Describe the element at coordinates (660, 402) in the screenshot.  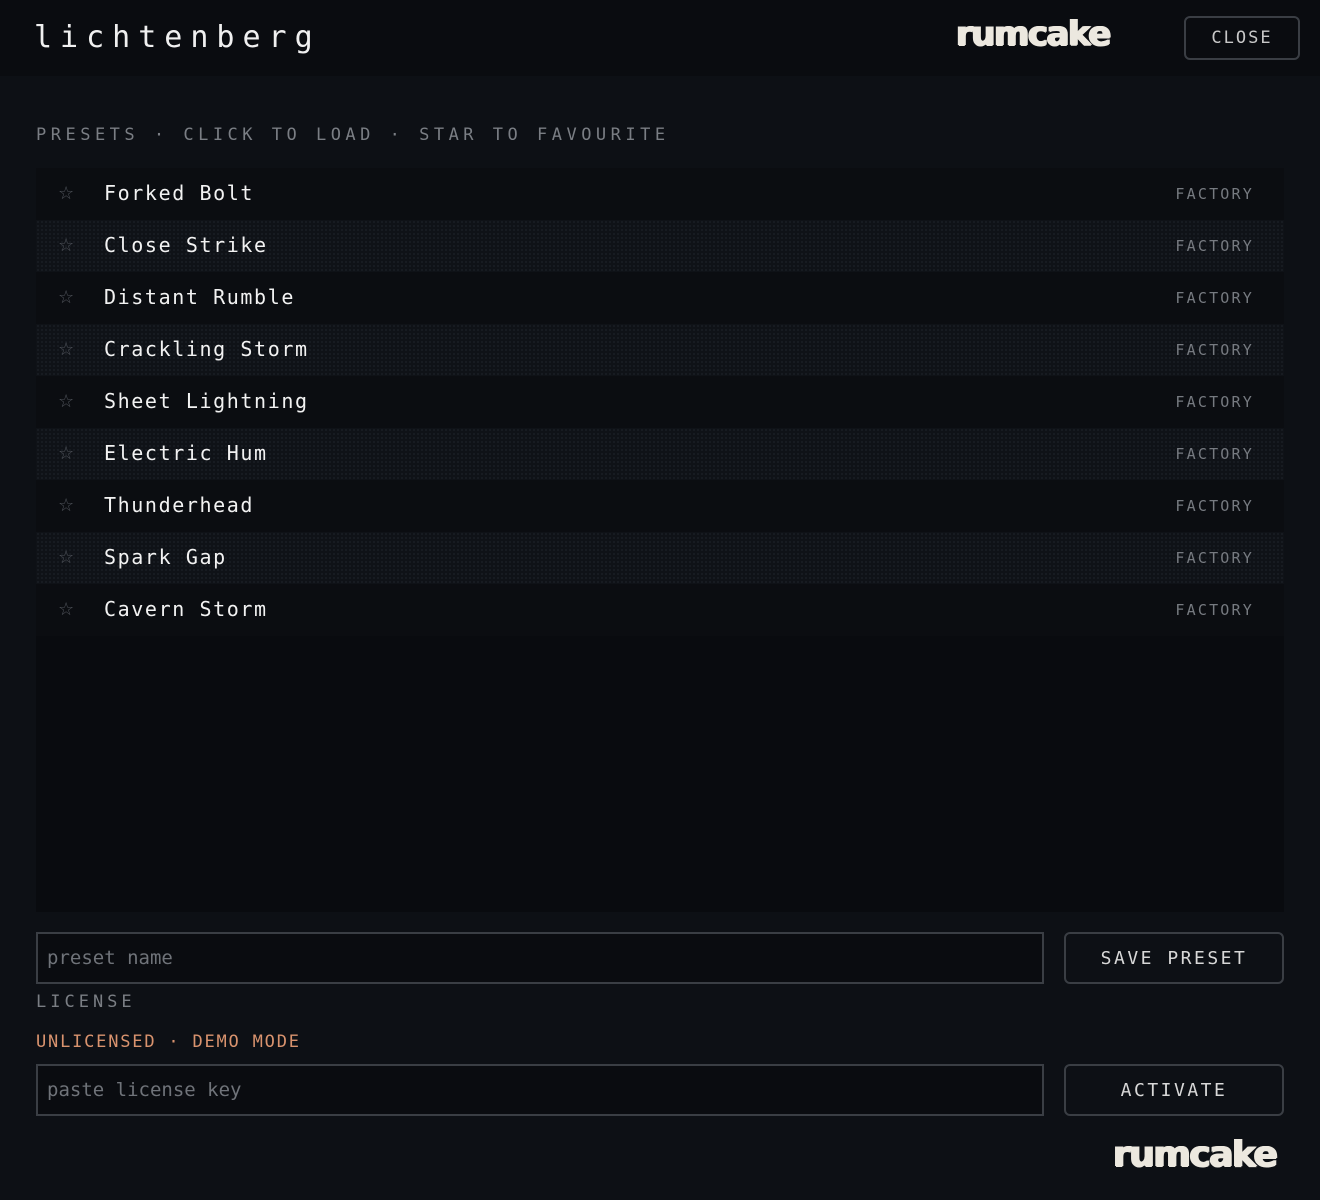
I see `preset-row: ☆ Sheet Lightning FACTORY` at that location.